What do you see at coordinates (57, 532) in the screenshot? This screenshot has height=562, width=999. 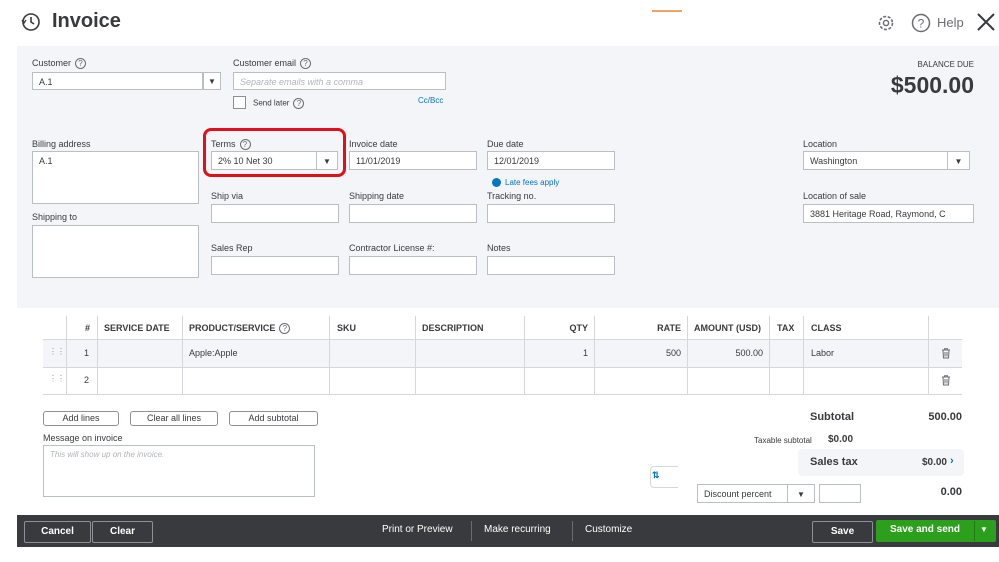 I see `cancel-button: Cancel` at bounding box center [57, 532].